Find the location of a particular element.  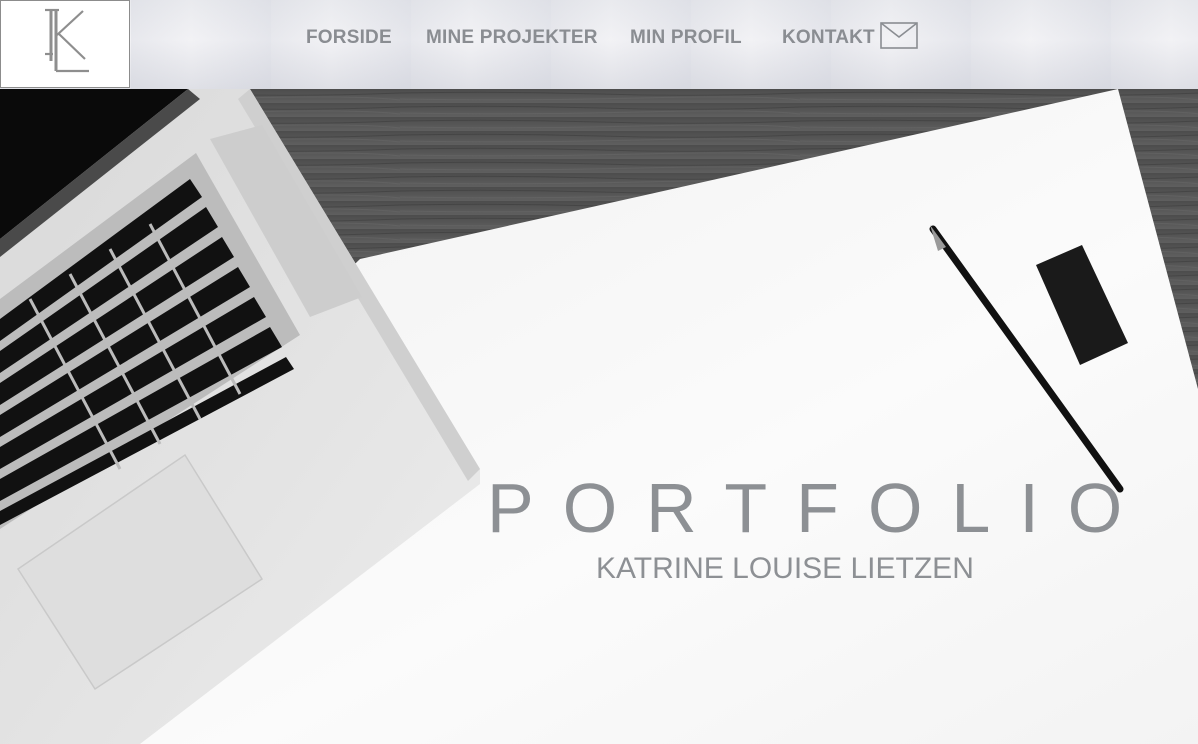

nav-forside: FORSIDE is located at coordinates (349, 38).